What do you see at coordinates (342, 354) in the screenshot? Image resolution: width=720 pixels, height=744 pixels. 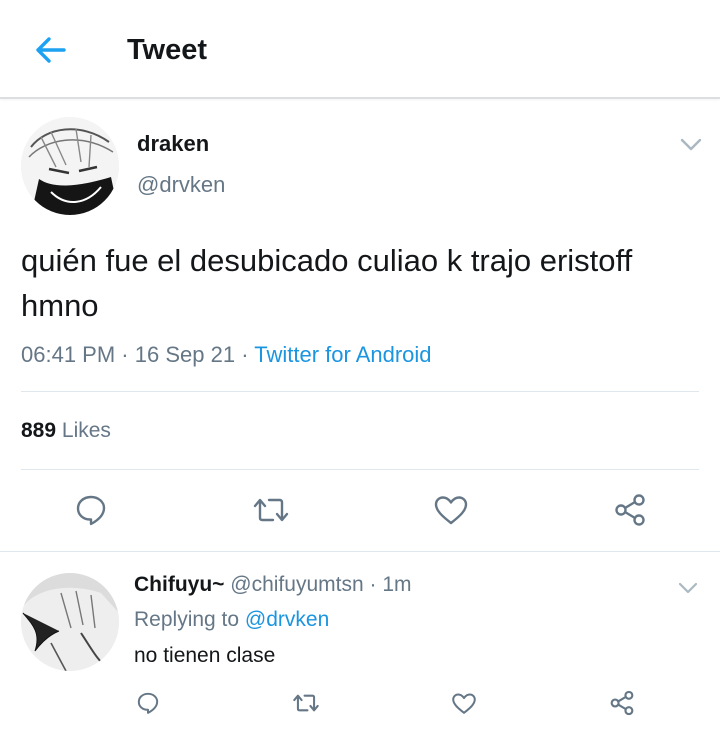 I see `tweet-source-link: Twitter for Android` at bounding box center [342, 354].